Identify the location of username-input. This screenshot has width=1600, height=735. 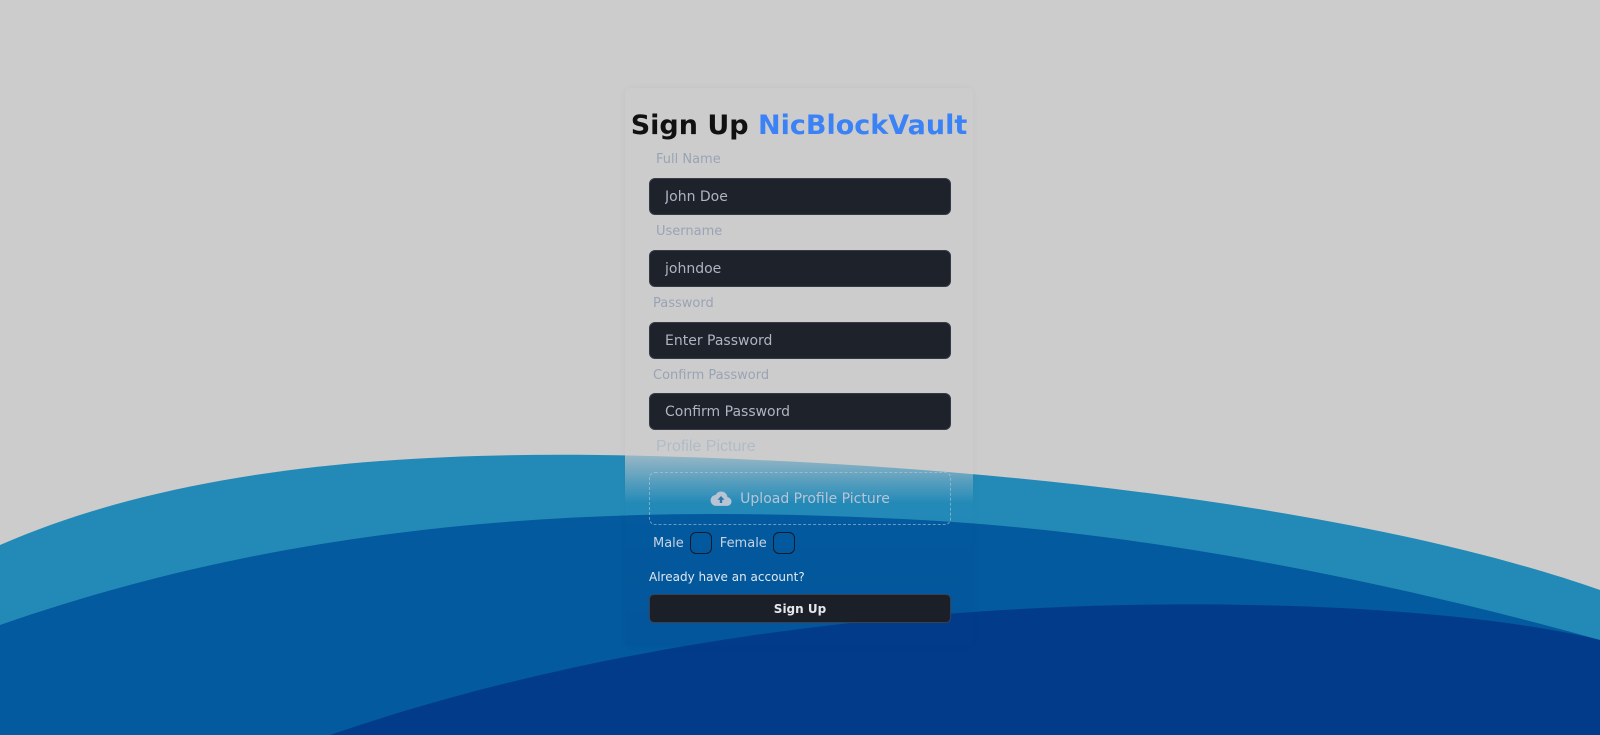
(800, 268).